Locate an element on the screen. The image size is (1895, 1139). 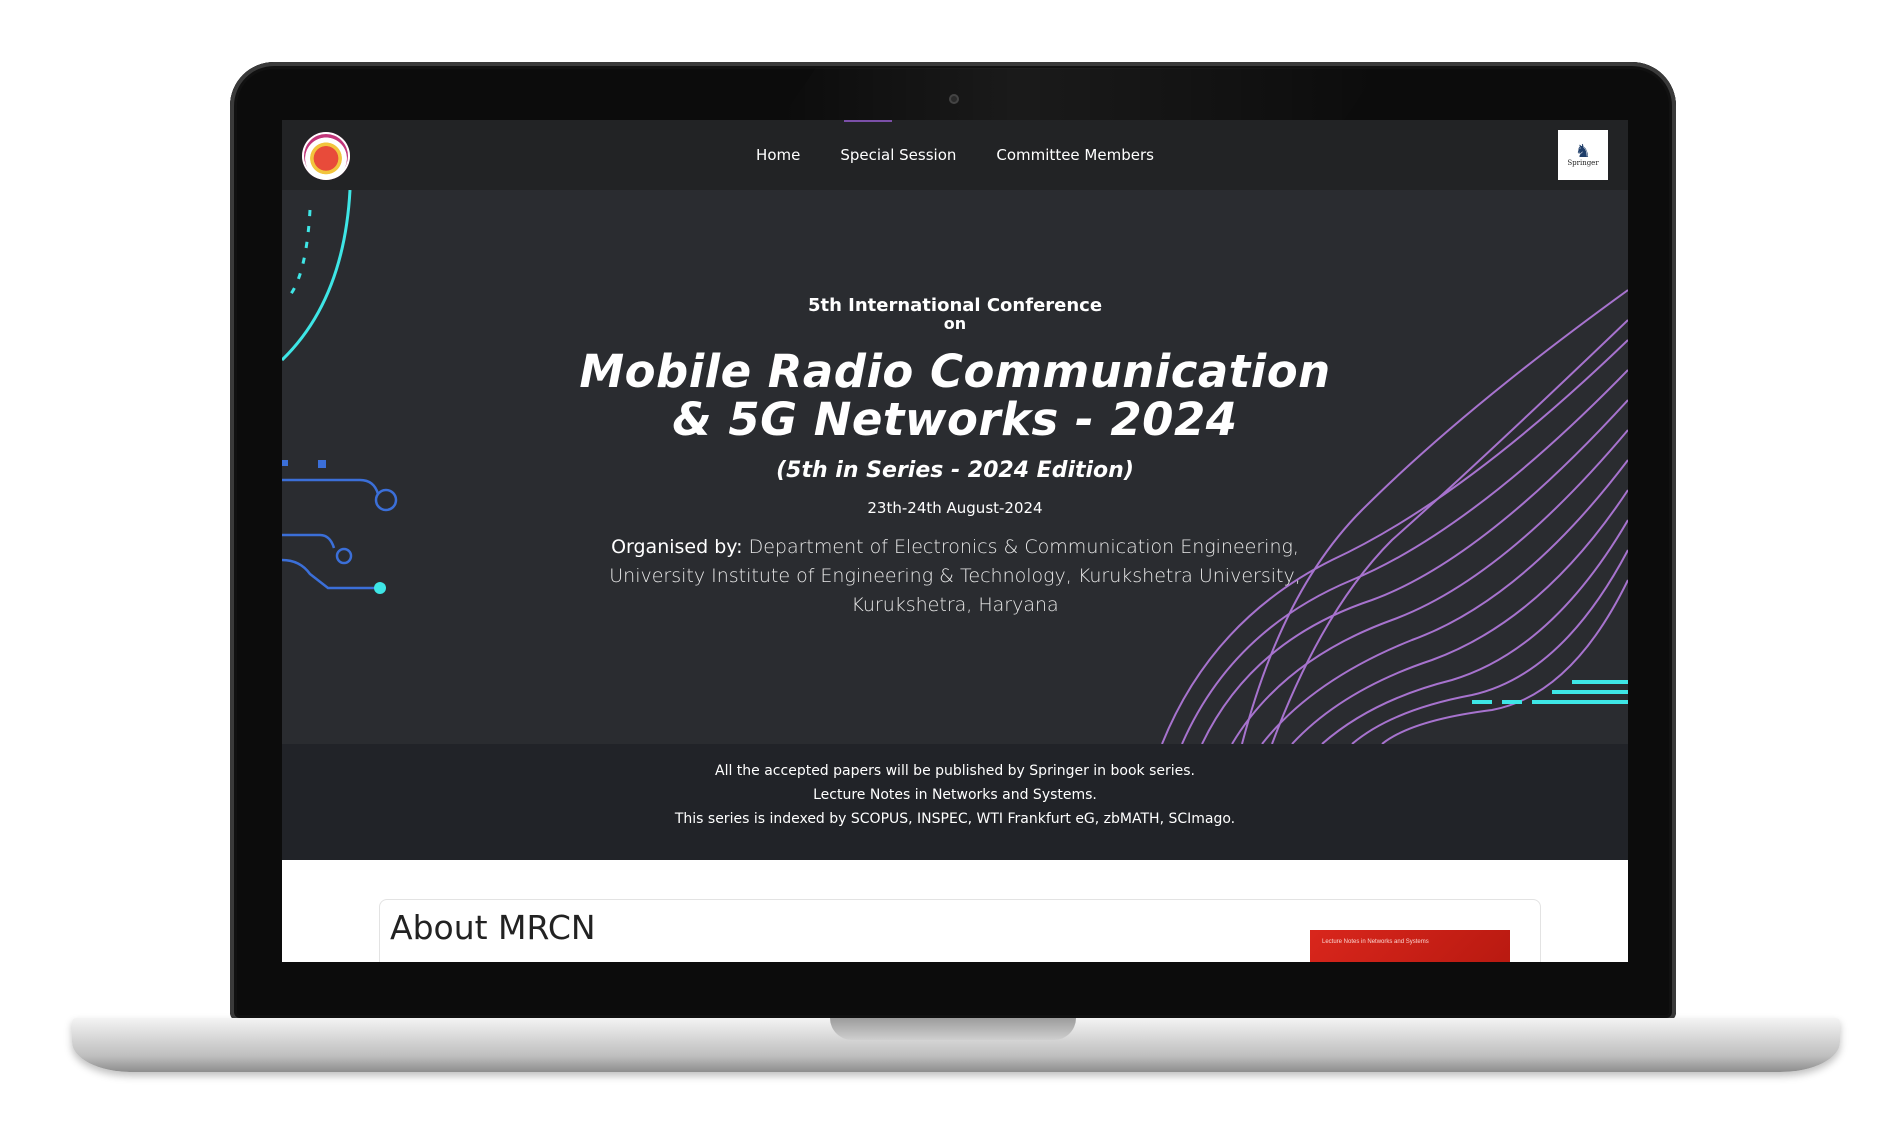
cyan-dashed-arc-decor is located at coordinates (298, 255).